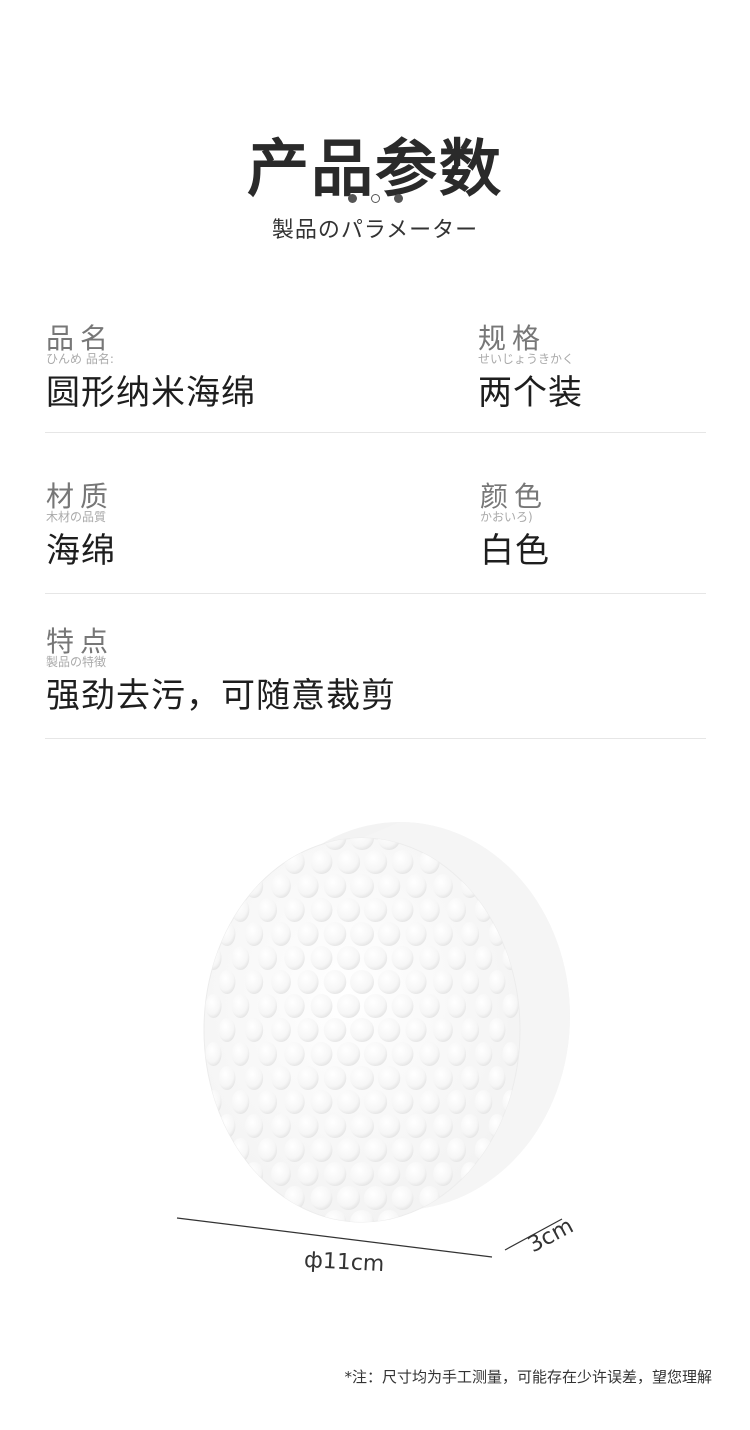  What do you see at coordinates (375, 230) in the screenshot?
I see `page-subtitle: 製品のパラメーター` at bounding box center [375, 230].